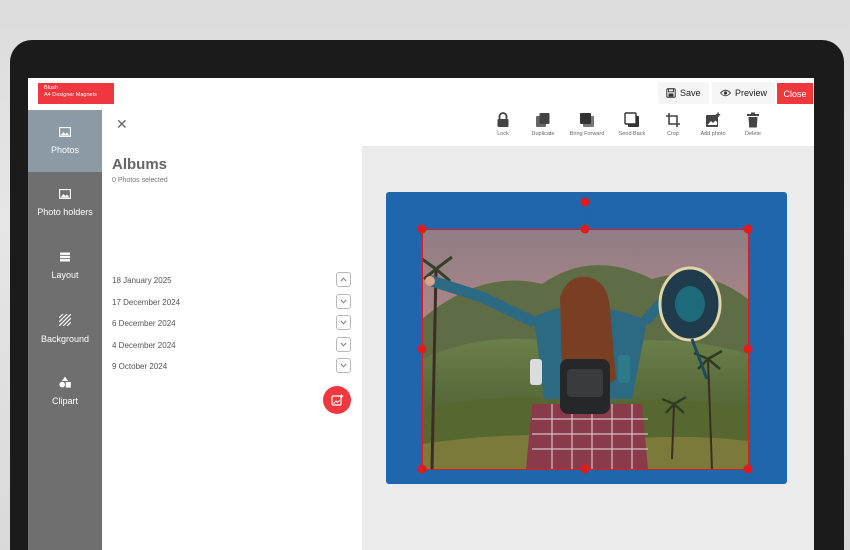  Describe the element at coordinates (122, 124) in the screenshot. I see `close-panel-icon: ✕` at that location.